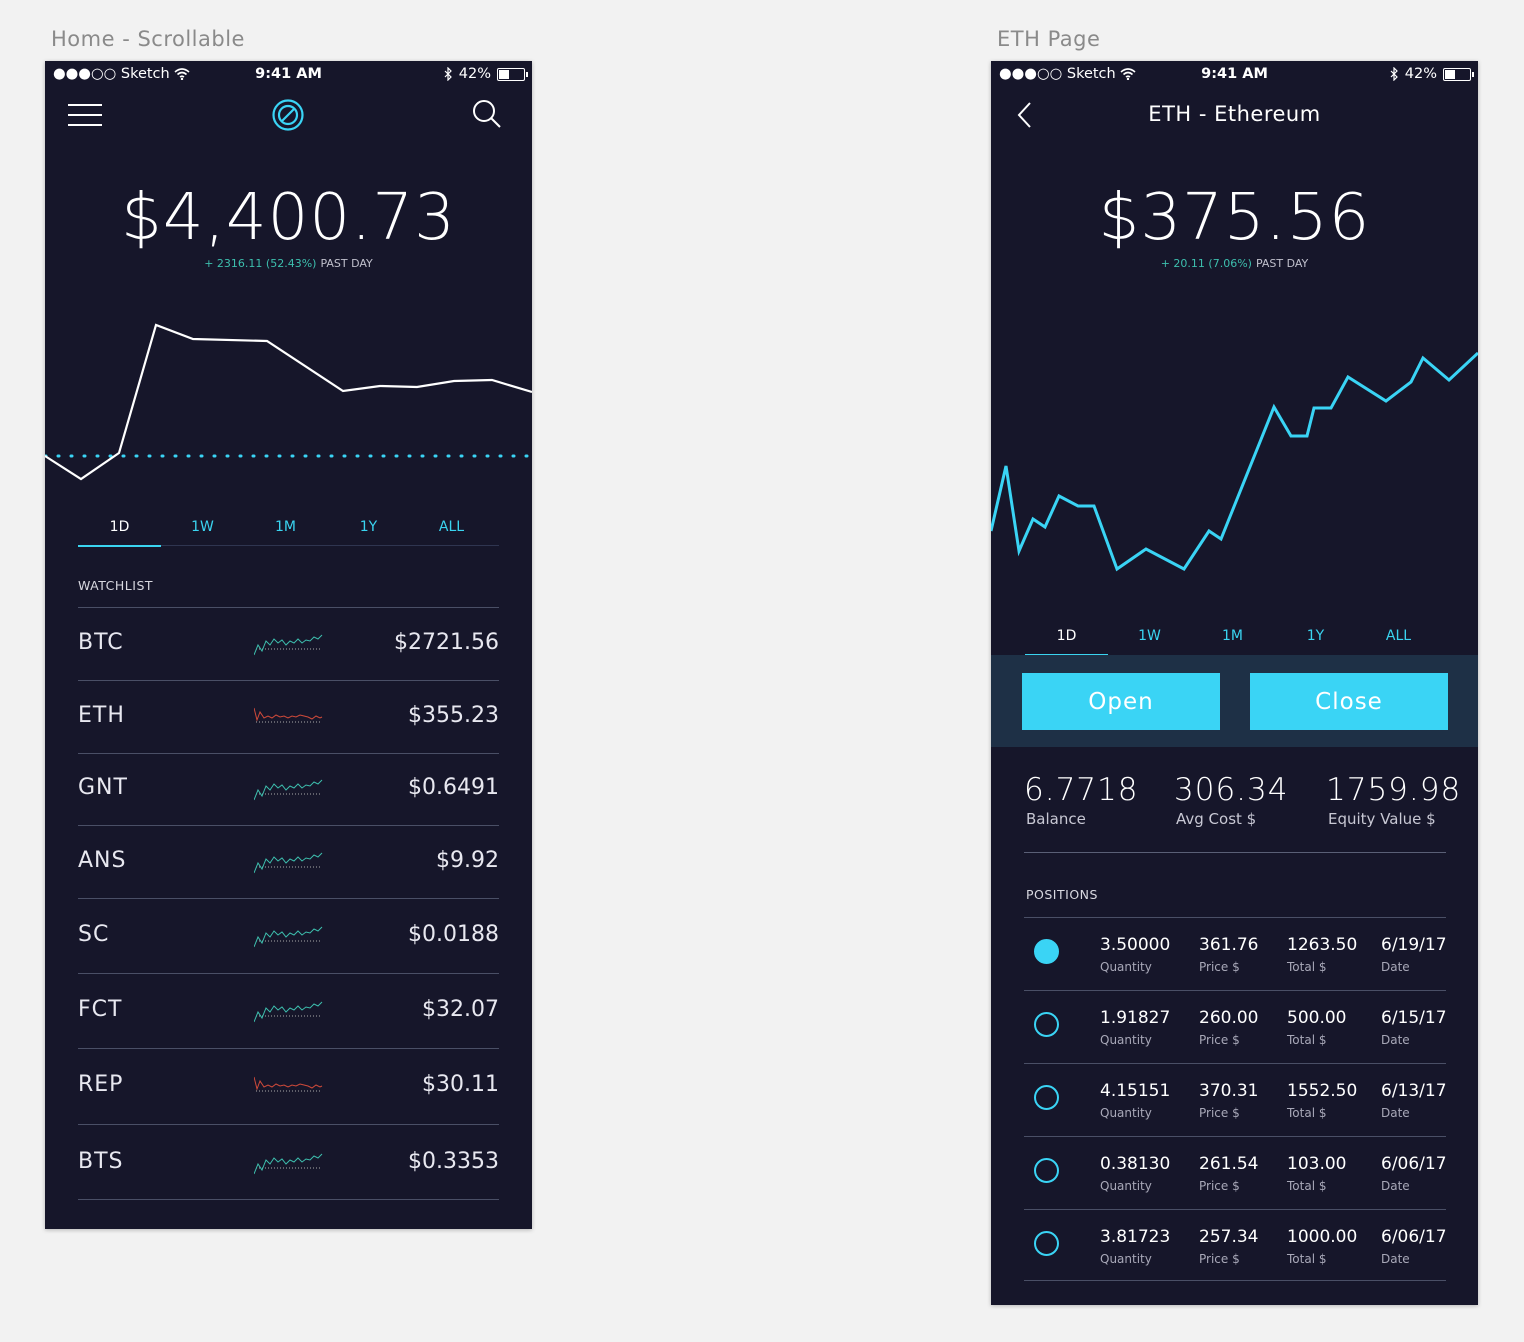  I want to click on watchlist-row-bts: BTS $0.3353, so click(288, 1163).